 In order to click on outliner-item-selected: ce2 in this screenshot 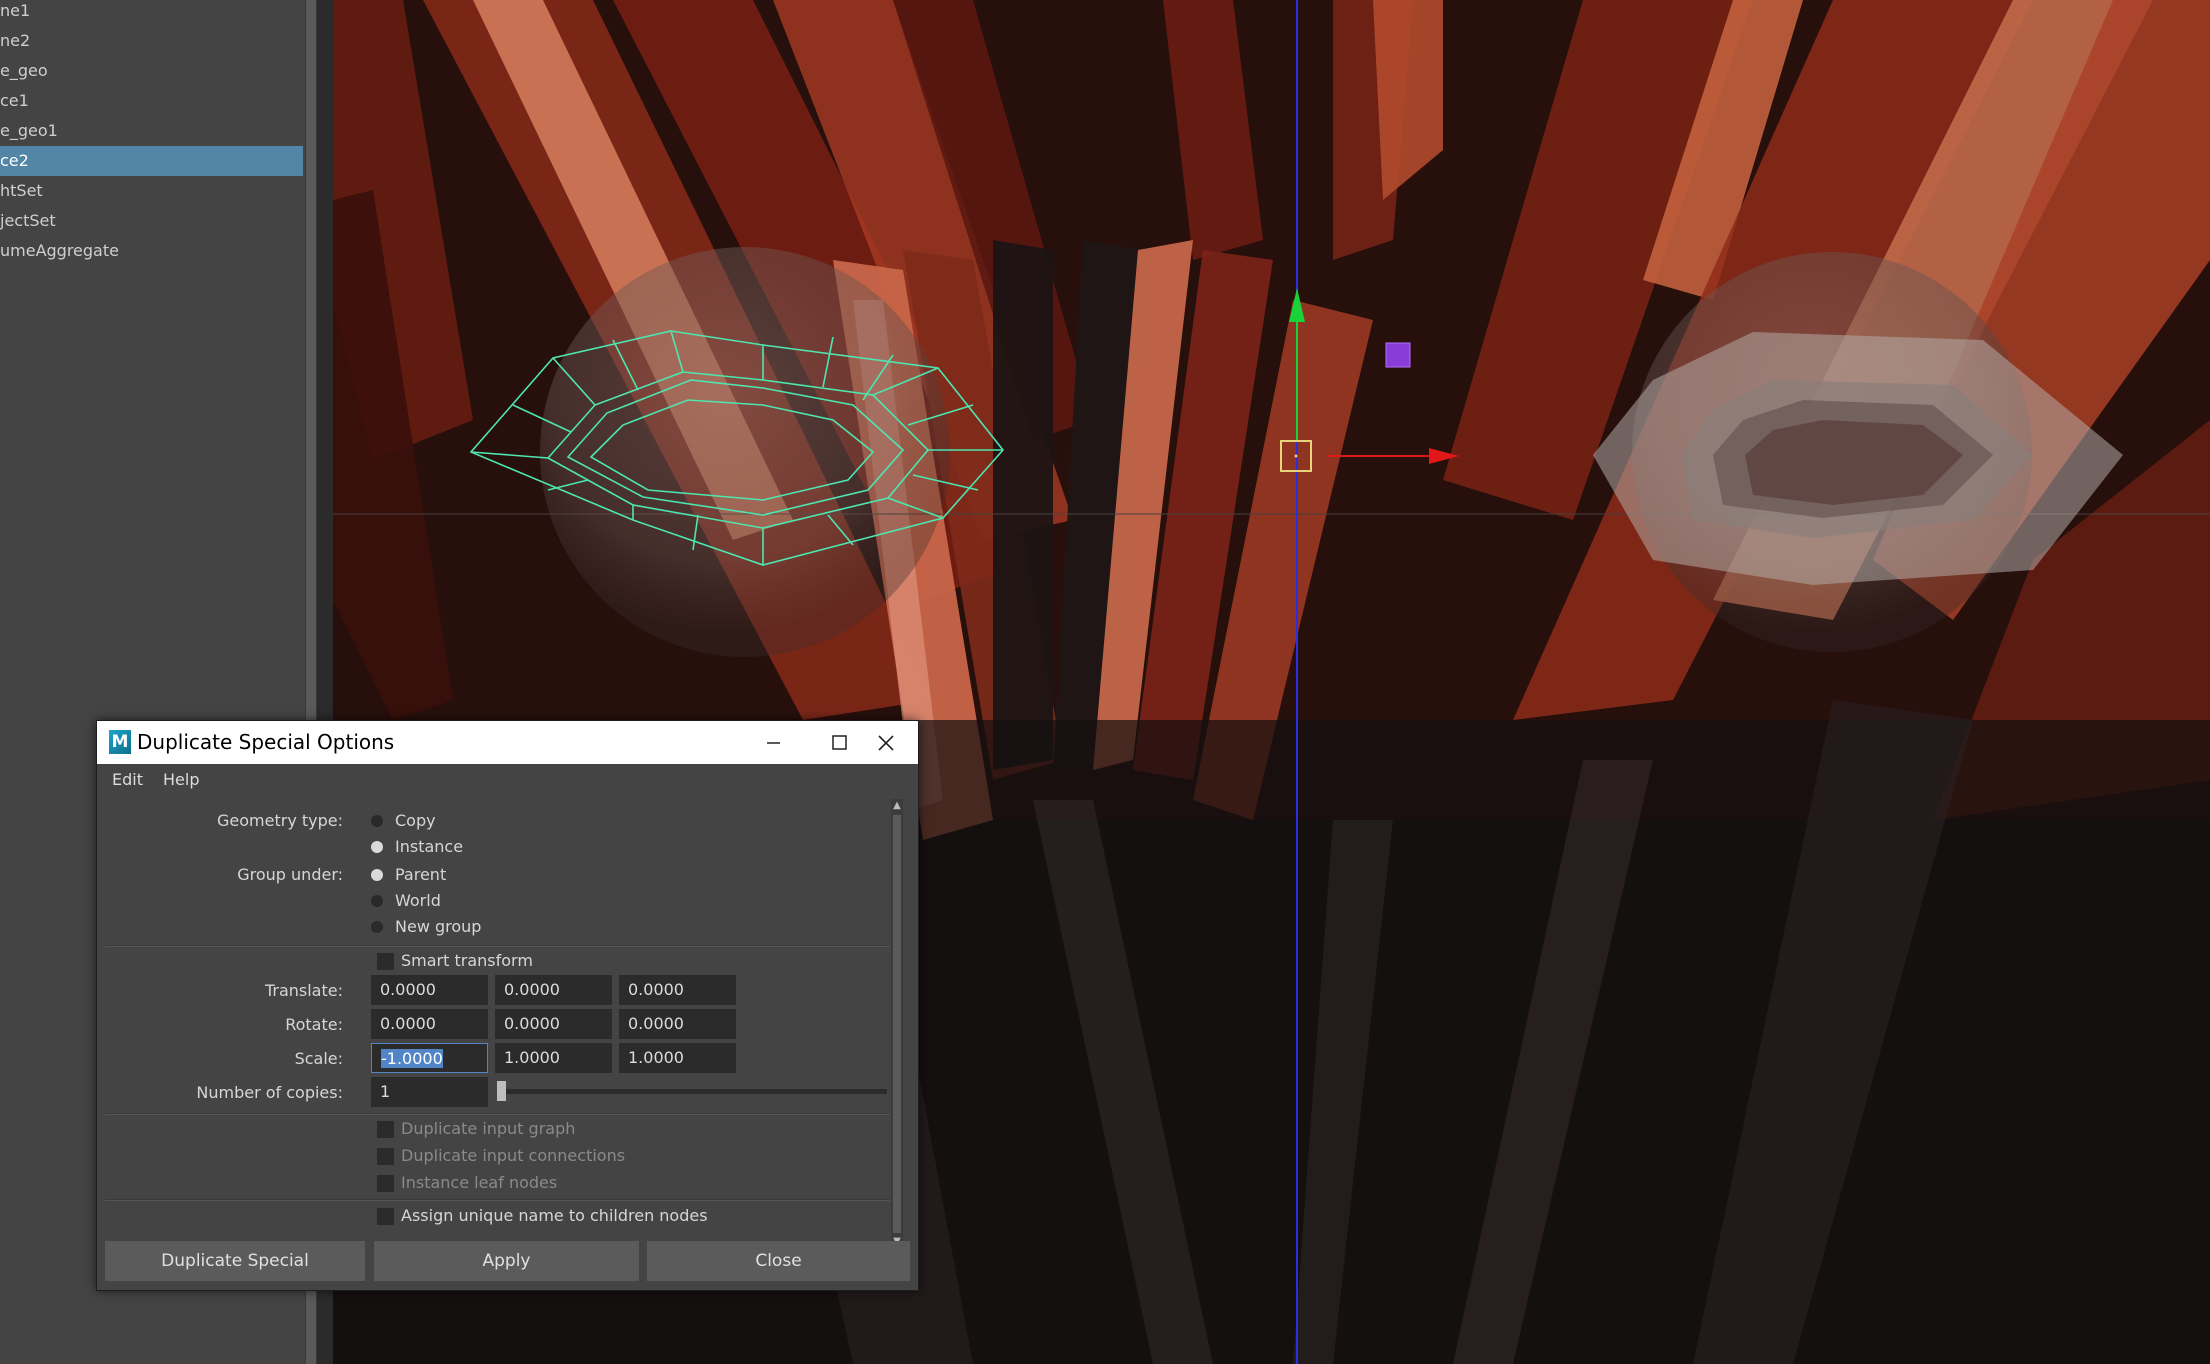, I will do `click(151, 161)`.